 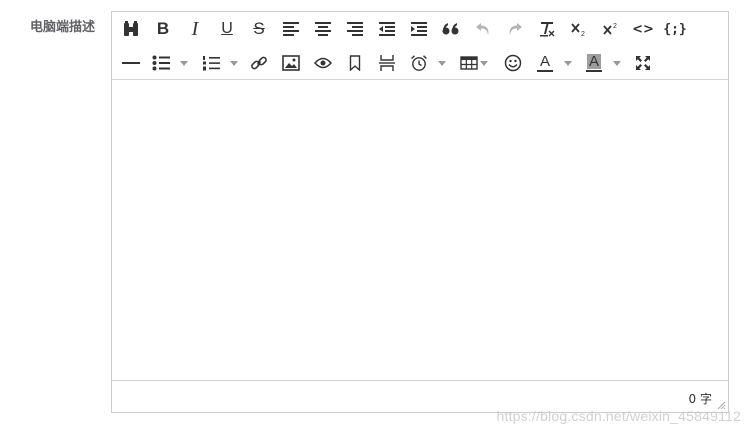 I want to click on word-count: 0 字, so click(x=700, y=399).